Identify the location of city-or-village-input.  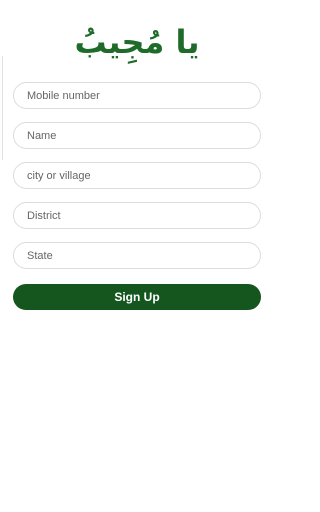
(137, 175).